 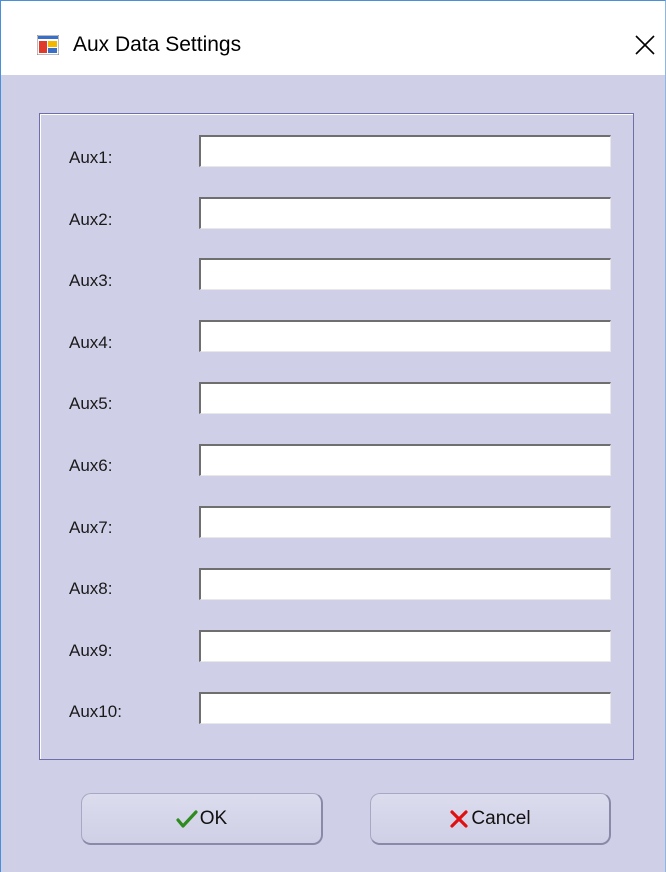 I want to click on close-button, so click(x=645, y=45).